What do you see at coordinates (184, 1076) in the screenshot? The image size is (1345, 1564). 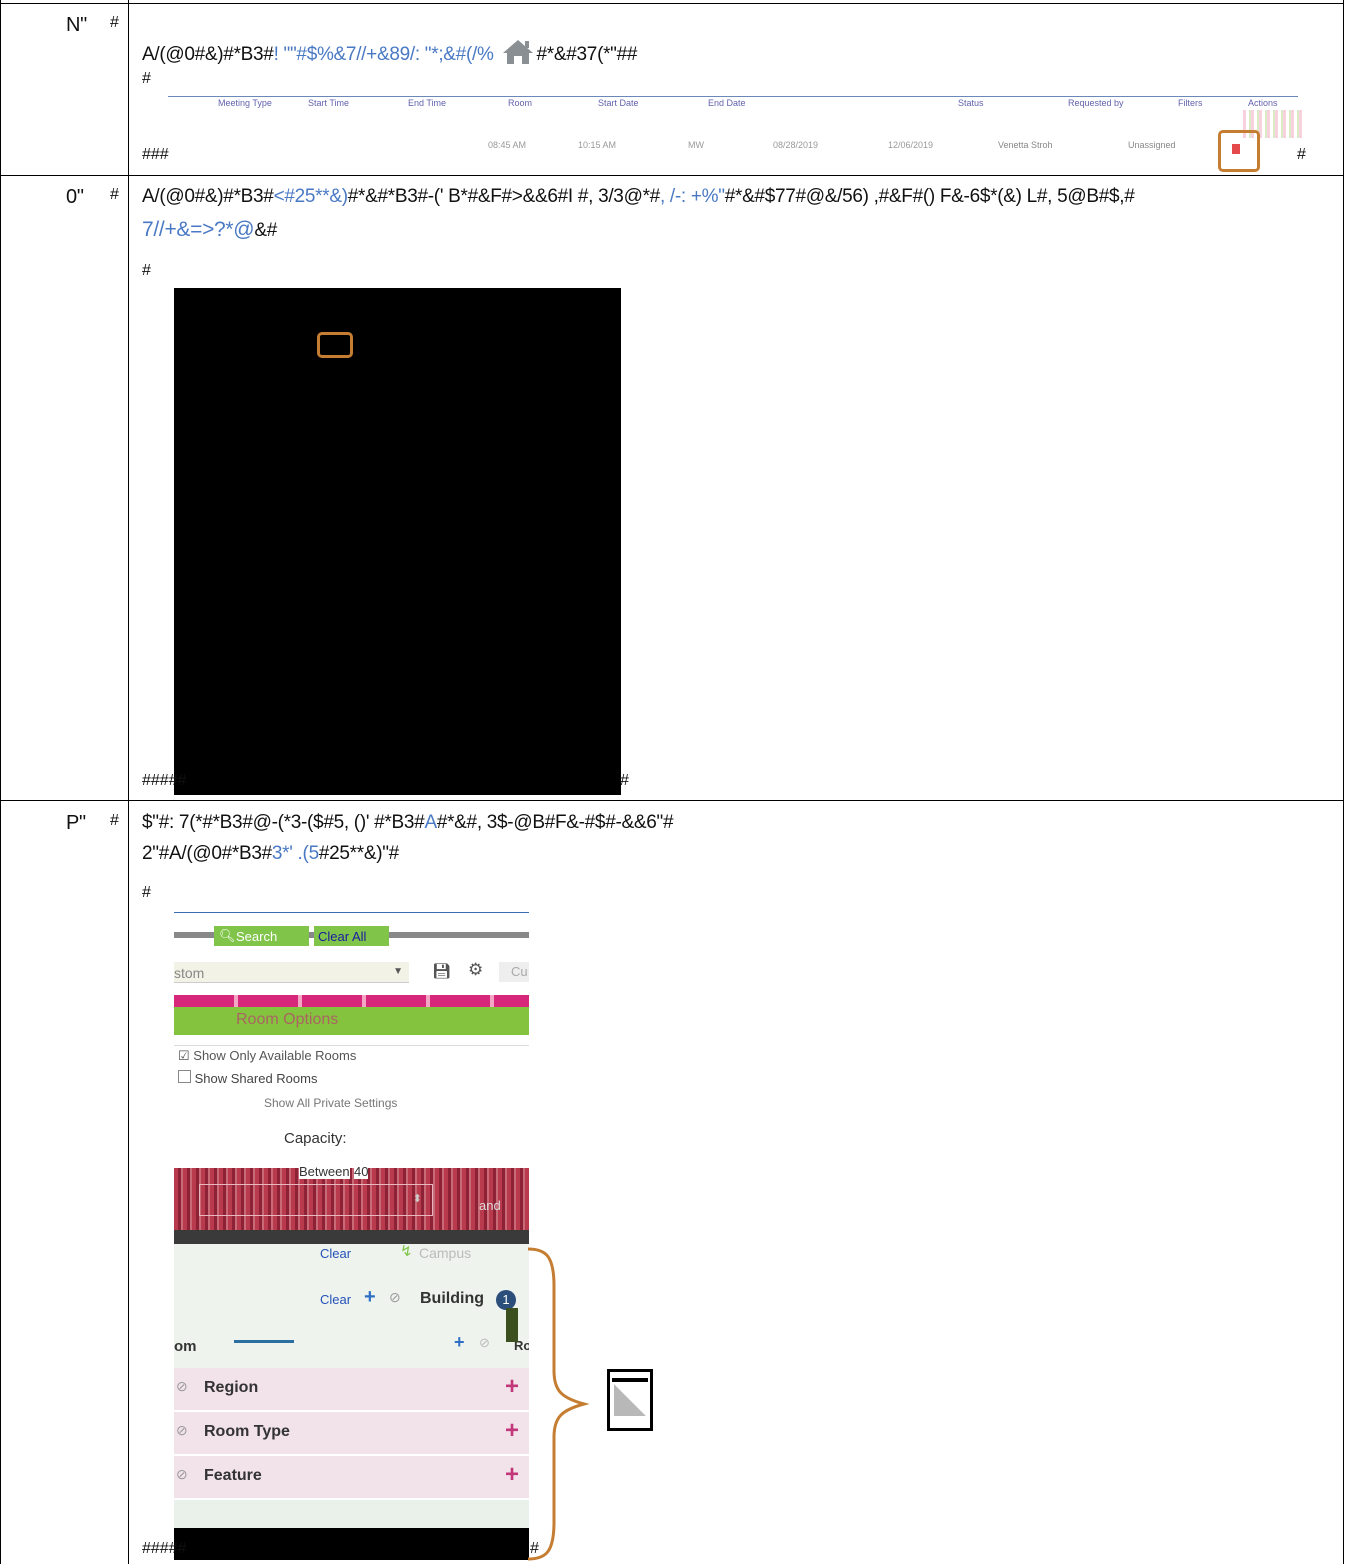 I see `checkbox-icon` at bounding box center [184, 1076].